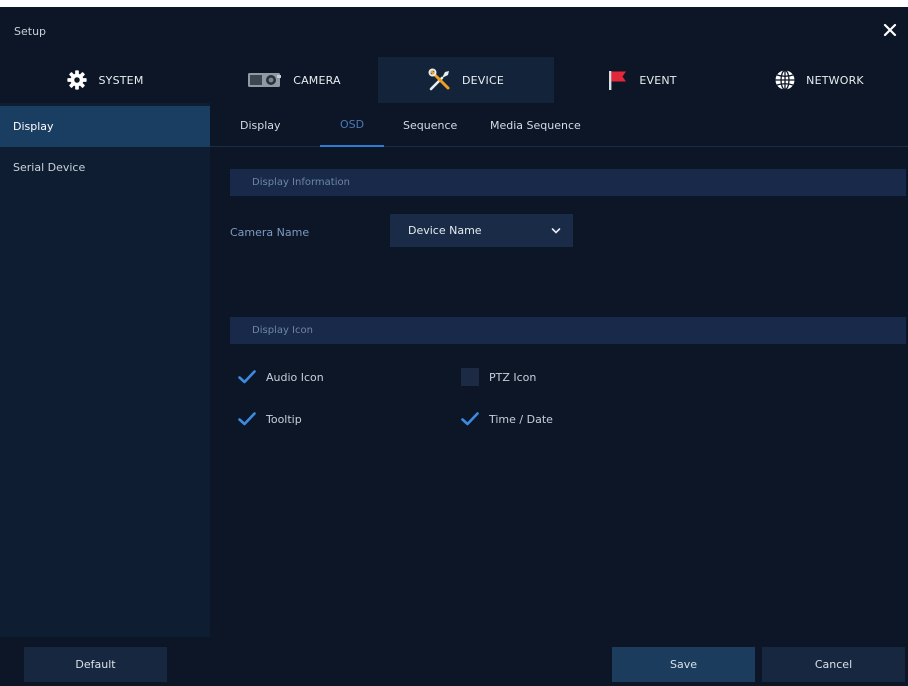 The width and height of the screenshot is (908, 686). I want to click on tab-network-label: NETWORK, so click(835, 80).